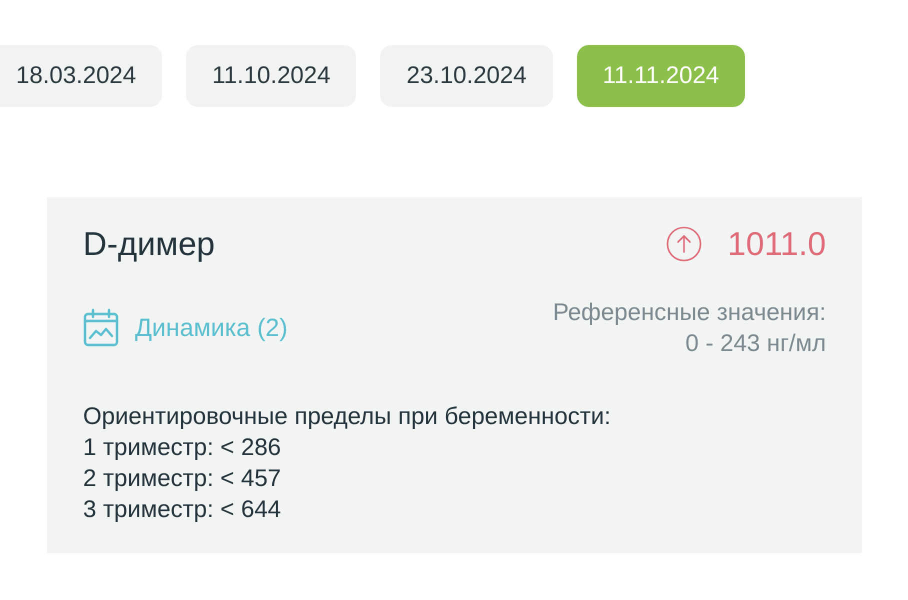 The height and width of the screenshot is (600, 908). Describe the element at coordinates (182, 448) in the screenshot. I see `note-line: 1 триместр: < 286` at that location.